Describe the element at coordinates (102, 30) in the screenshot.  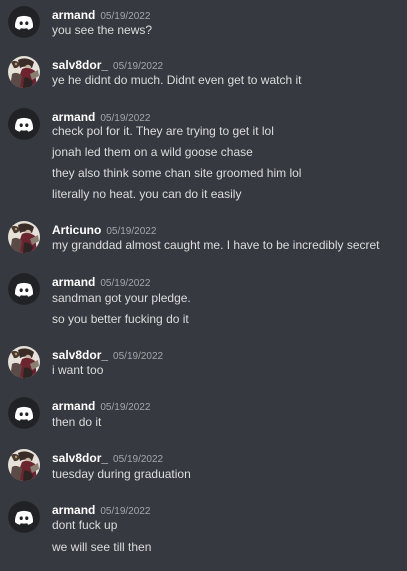
I see `message-text: you see the news?` at that location.